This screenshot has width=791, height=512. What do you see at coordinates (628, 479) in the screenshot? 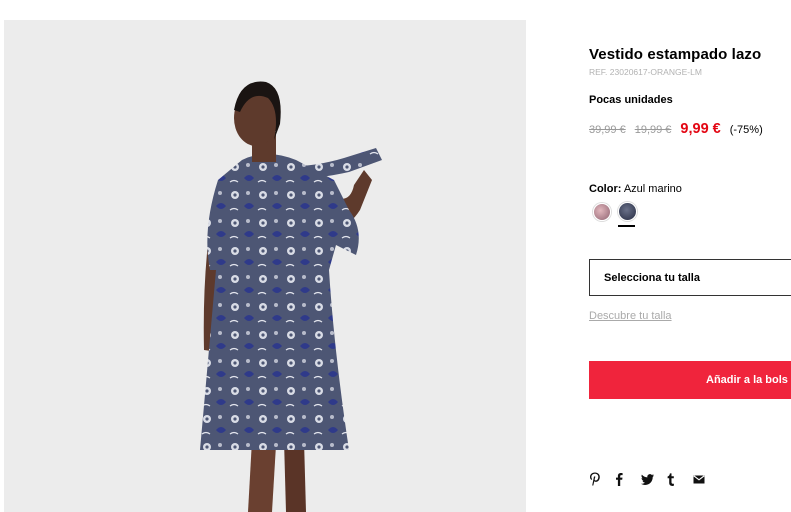
I see `facebook-icon` at bounding box center [628, 479].